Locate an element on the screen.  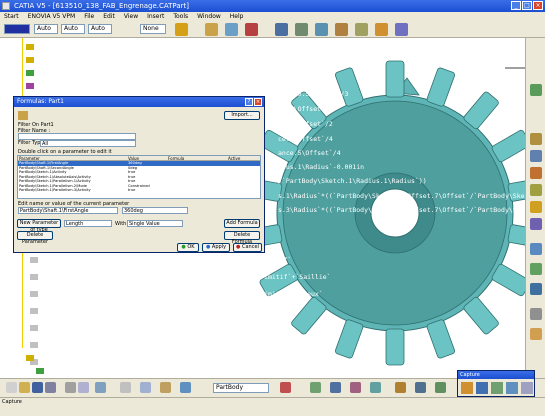
new-parameter-button: New Parameter of type is located at coordinates (39, 226).